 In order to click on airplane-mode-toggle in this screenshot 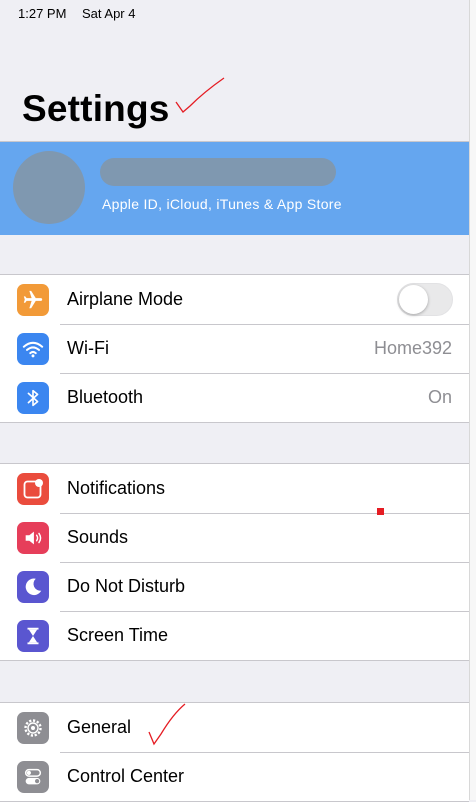, I will do `click(425, 299)`.